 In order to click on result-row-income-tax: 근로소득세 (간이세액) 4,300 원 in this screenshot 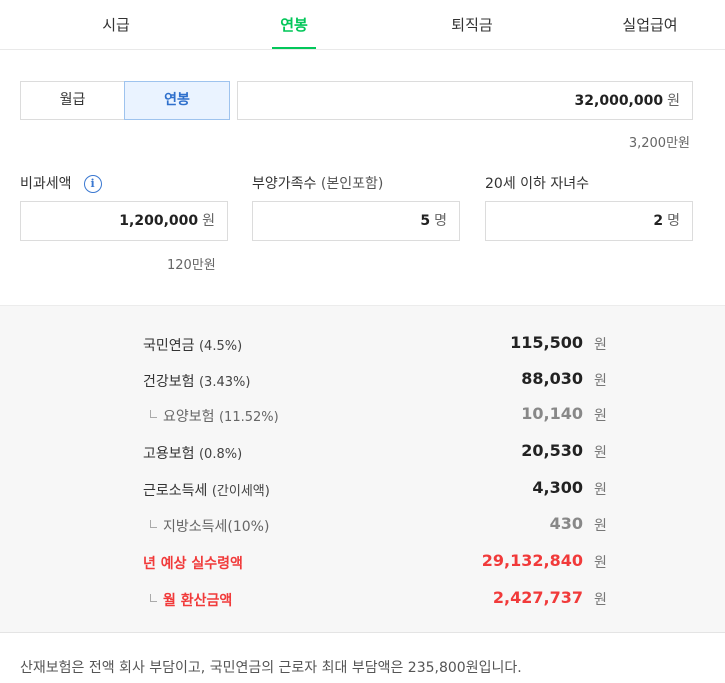, I will do `click(362, 490)`.